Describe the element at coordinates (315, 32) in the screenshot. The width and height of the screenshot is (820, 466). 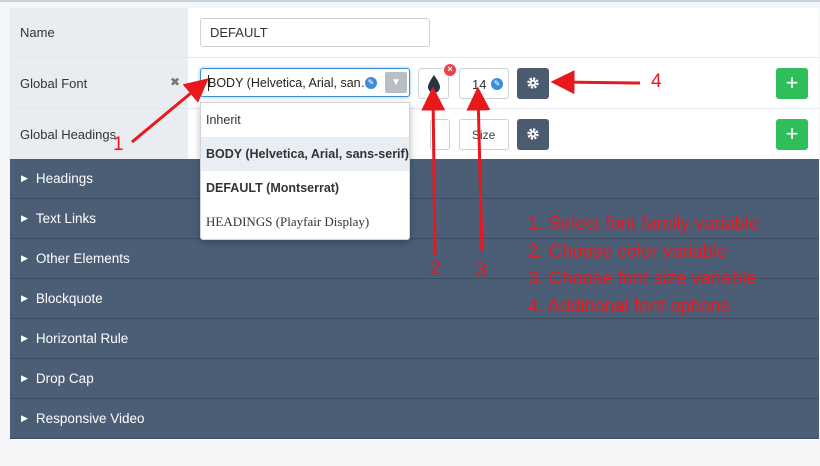
I see `name-input` at that location.